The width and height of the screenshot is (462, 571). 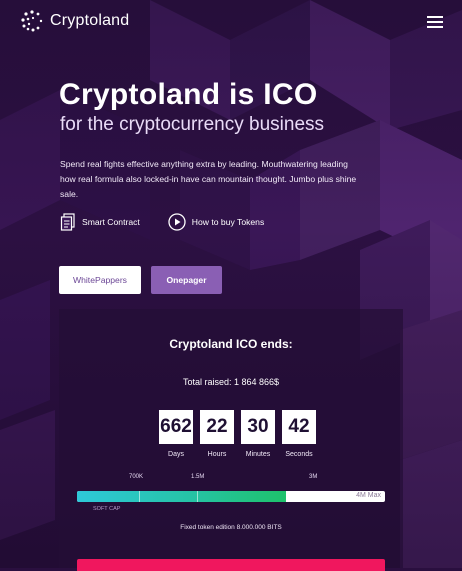 I want to click on how-to-buy-label: How to buy Tokens, so click(x=228, y=222).